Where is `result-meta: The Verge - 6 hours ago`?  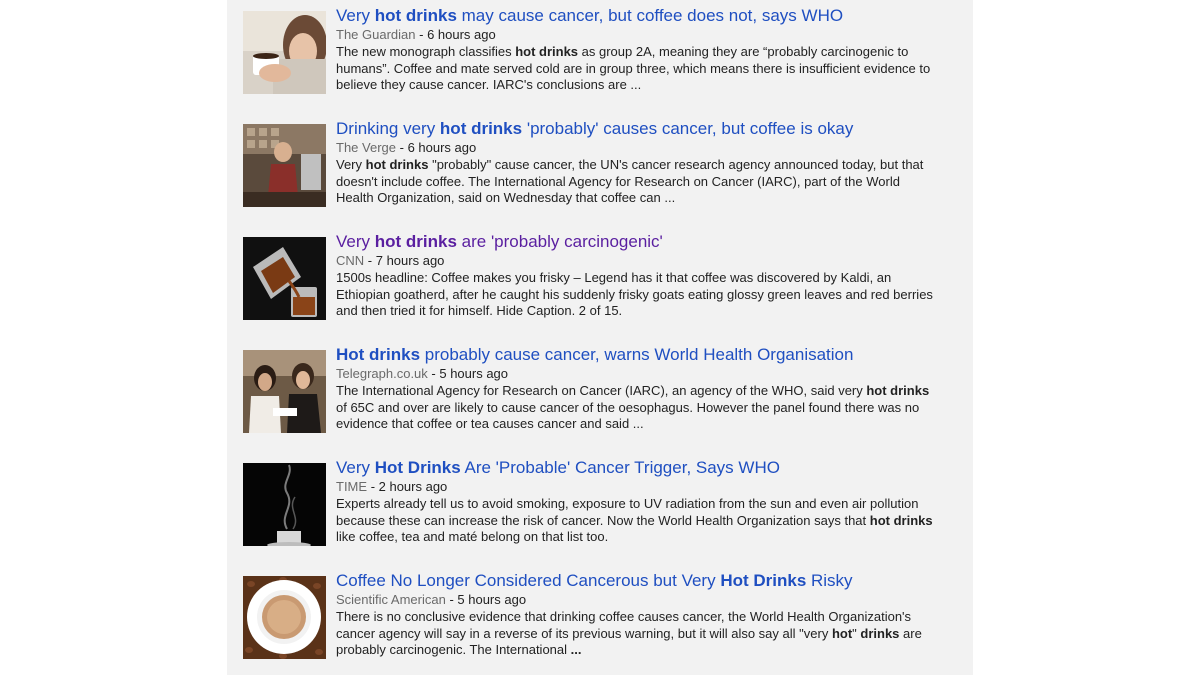
result-meta: The Verge - 6 hours ago is located at coordinates (638, 147).